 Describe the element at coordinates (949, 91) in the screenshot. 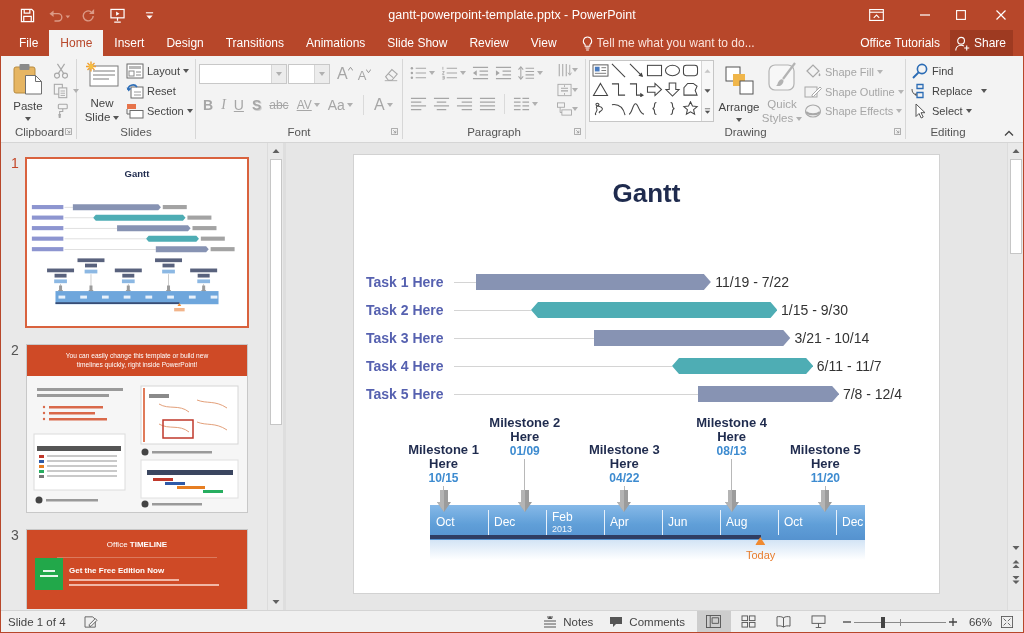

I see `ribbon-button: Replace` at that location.